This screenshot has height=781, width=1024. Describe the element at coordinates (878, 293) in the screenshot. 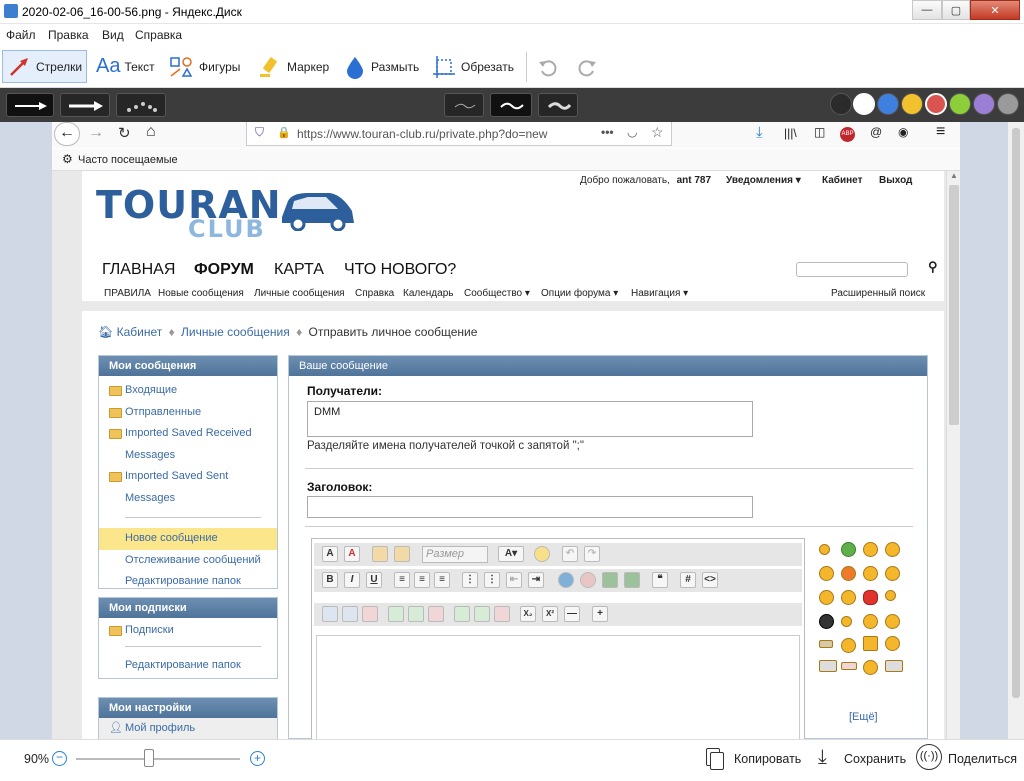

I see `advanced-search-link: Расширенный поиск` at that location.